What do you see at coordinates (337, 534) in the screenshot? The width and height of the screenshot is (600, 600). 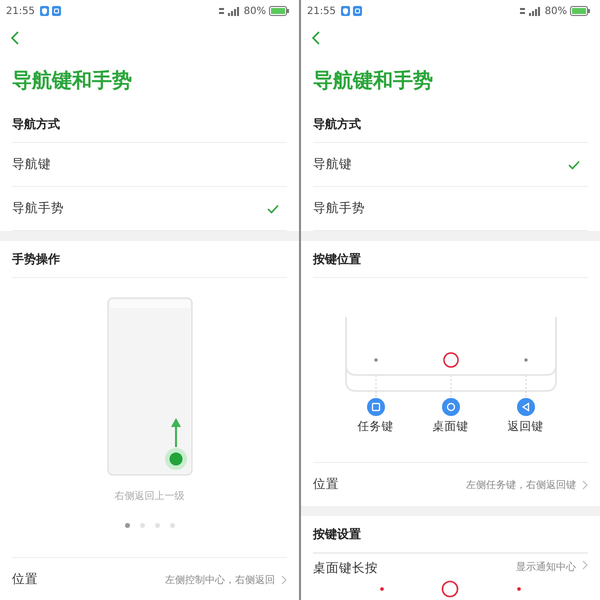 I see `section-heading: 按键设置` at bounding box center [337, 534].